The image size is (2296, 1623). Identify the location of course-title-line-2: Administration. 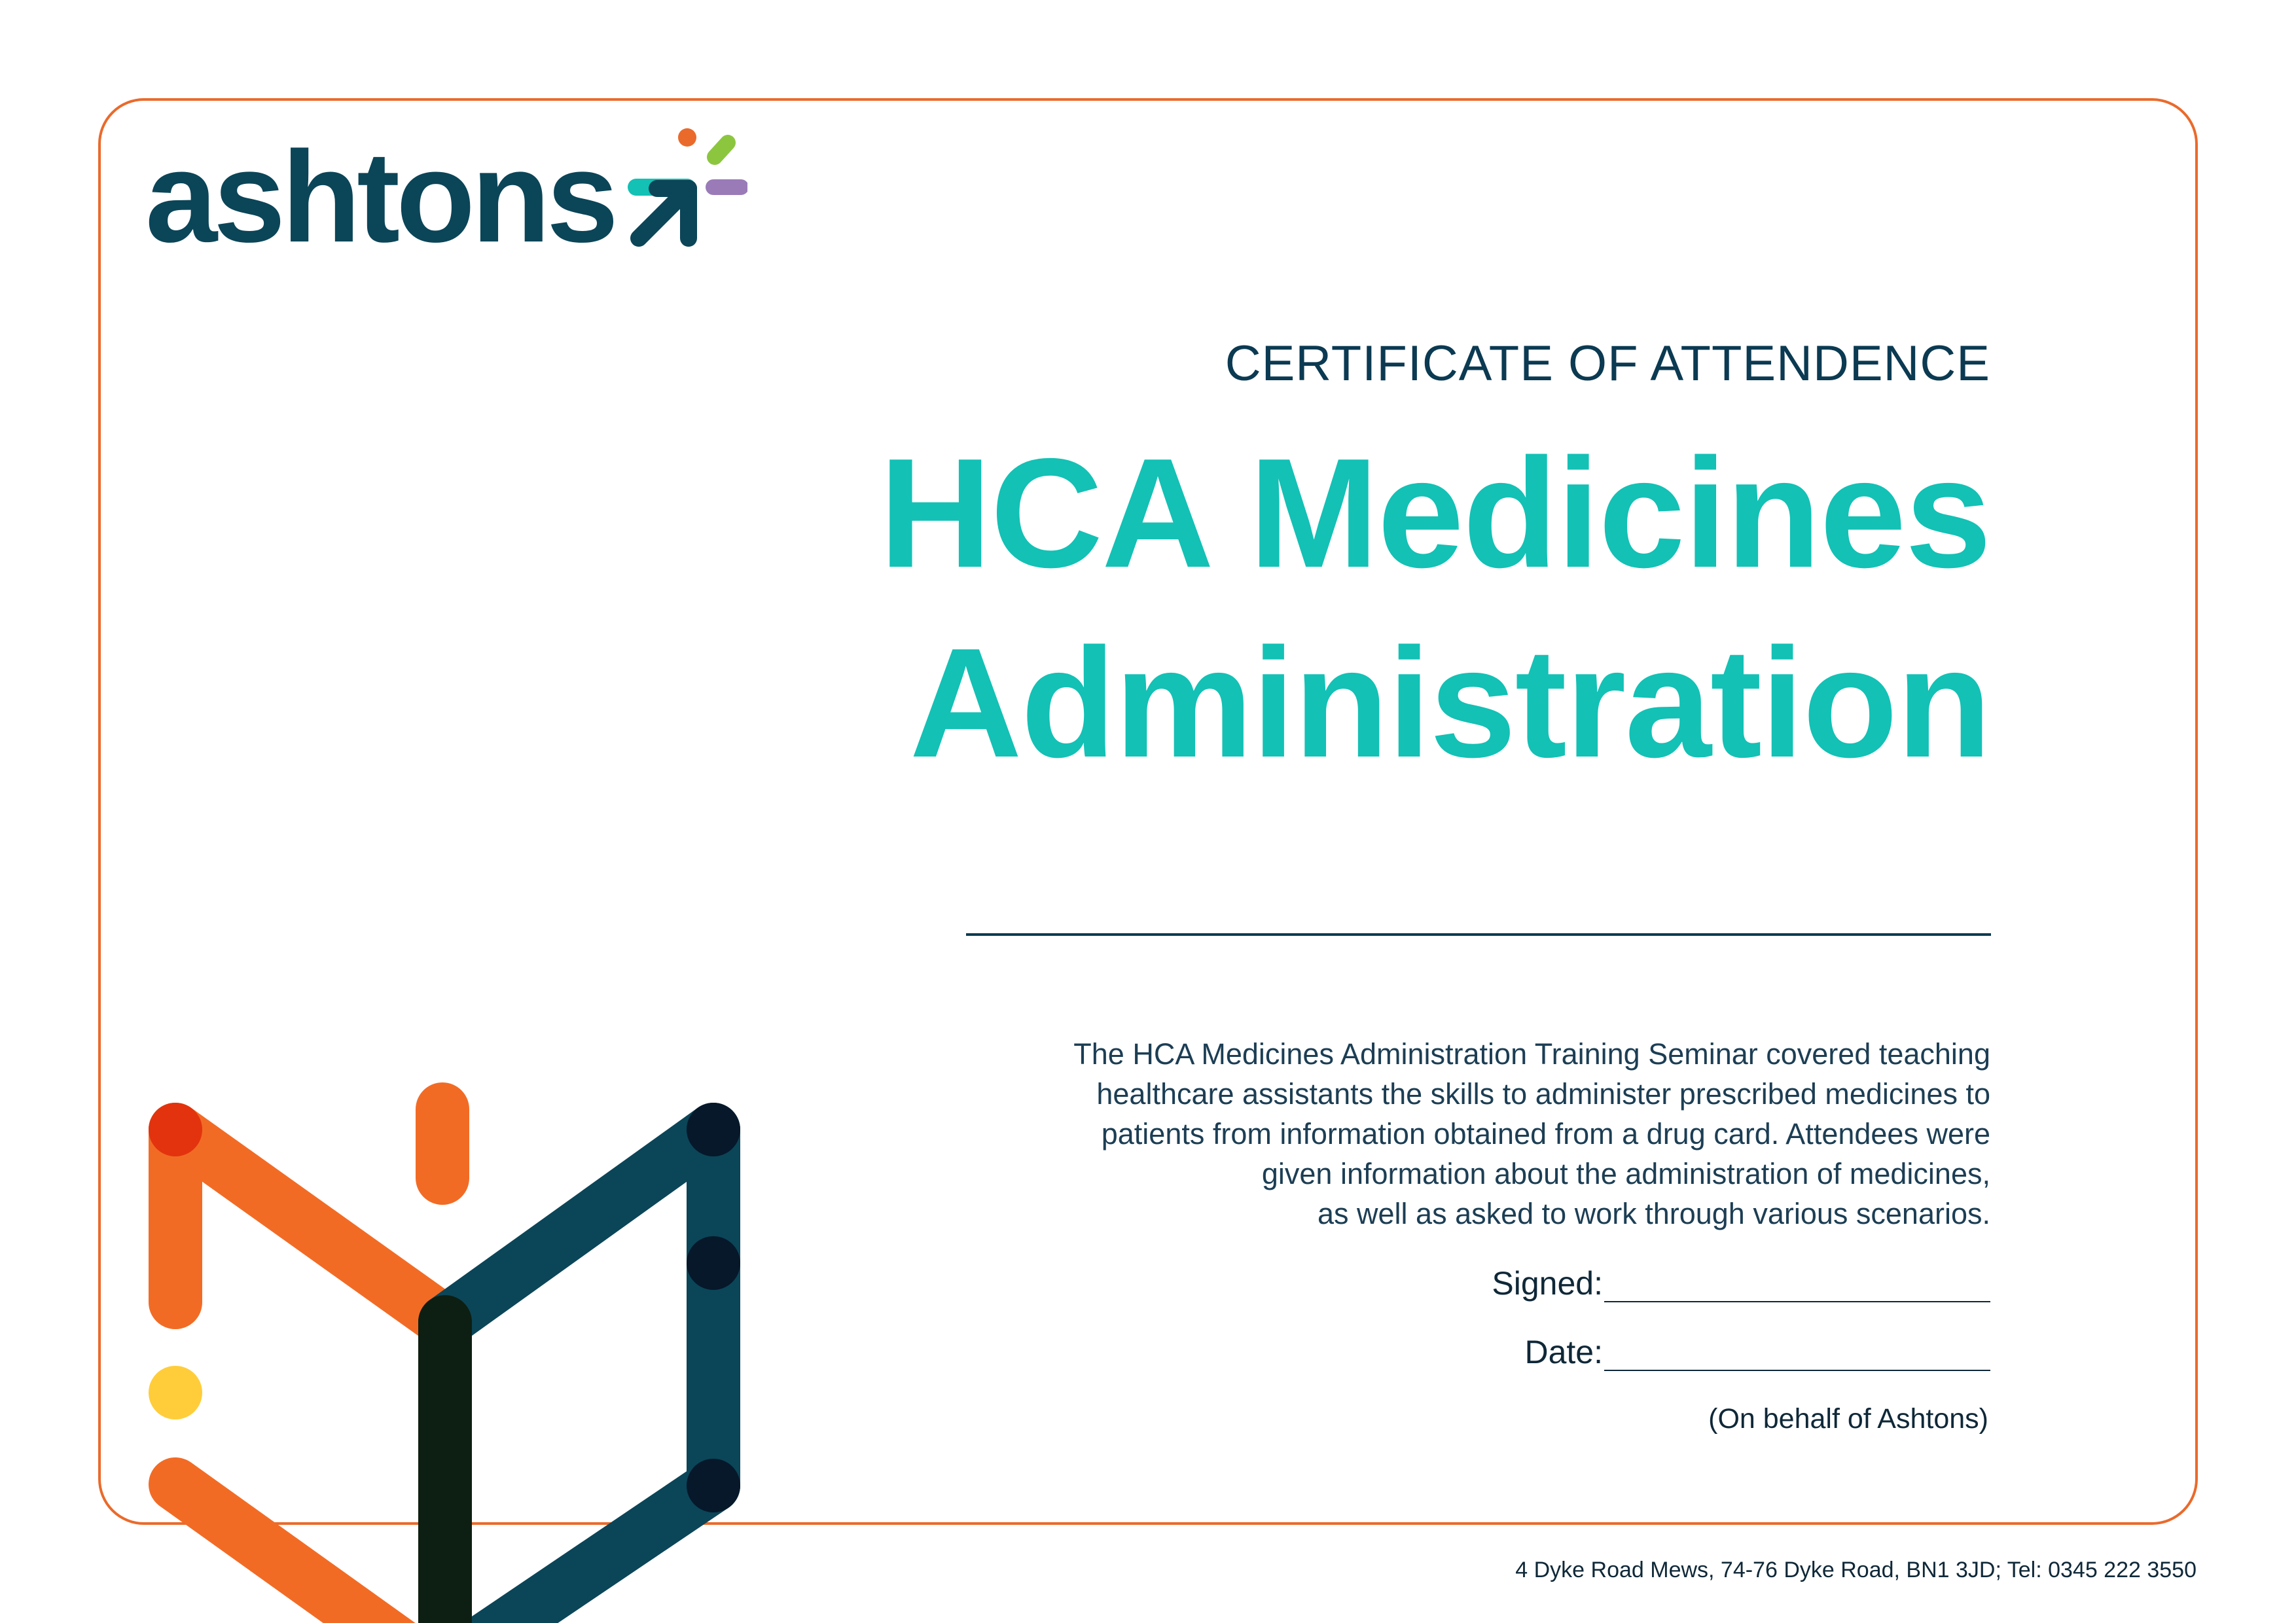
(1450, 703).